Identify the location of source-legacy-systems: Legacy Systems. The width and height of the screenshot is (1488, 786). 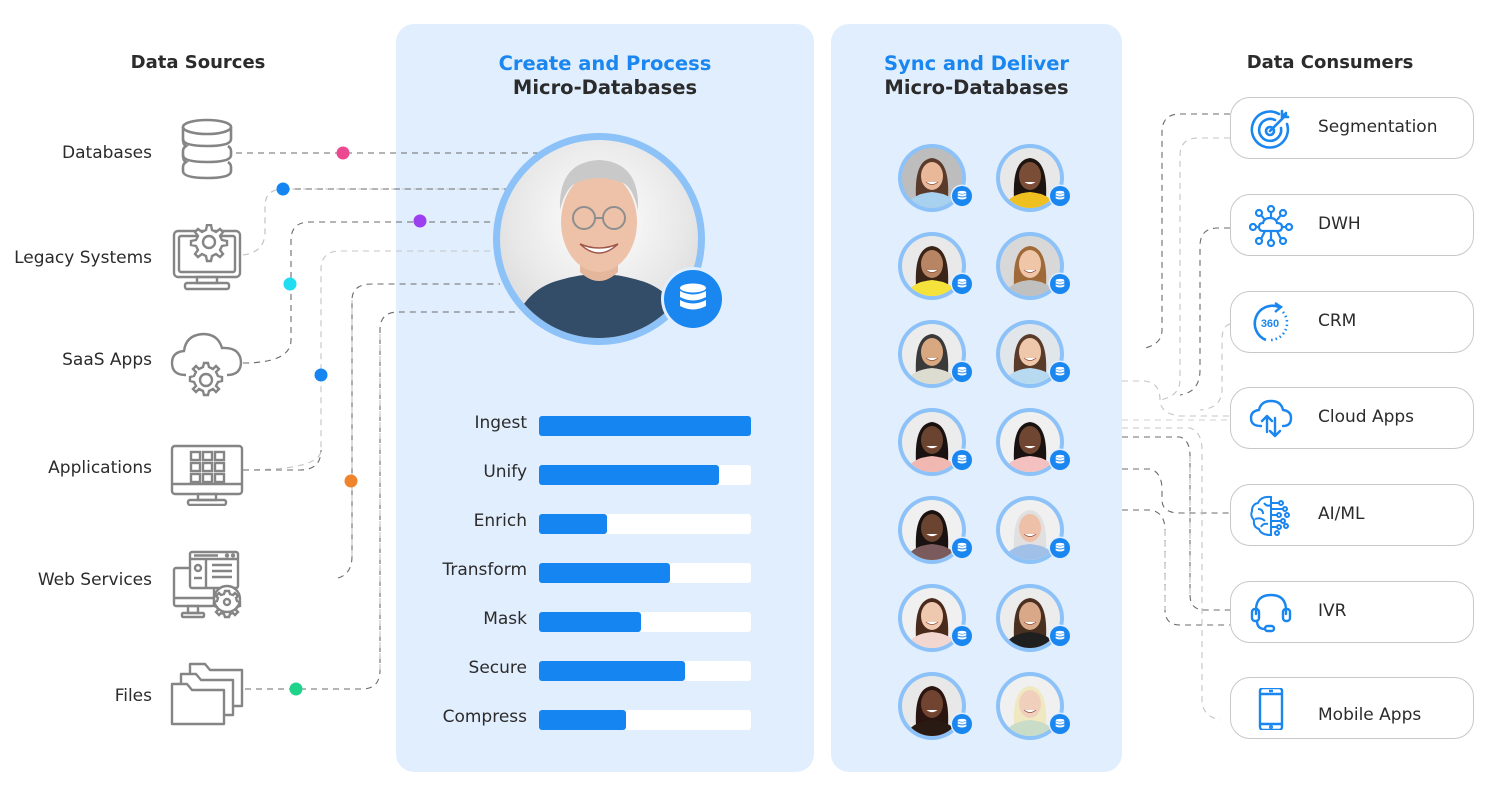
(125, 258).